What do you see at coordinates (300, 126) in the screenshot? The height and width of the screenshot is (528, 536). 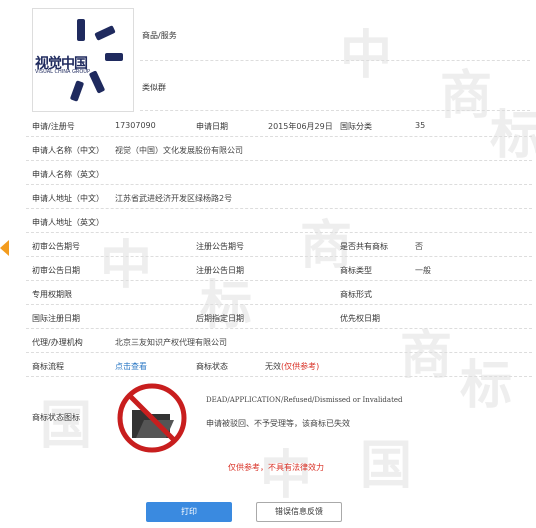 I see `application-date: 2015年06月29日` at bounding box center [300, 126].